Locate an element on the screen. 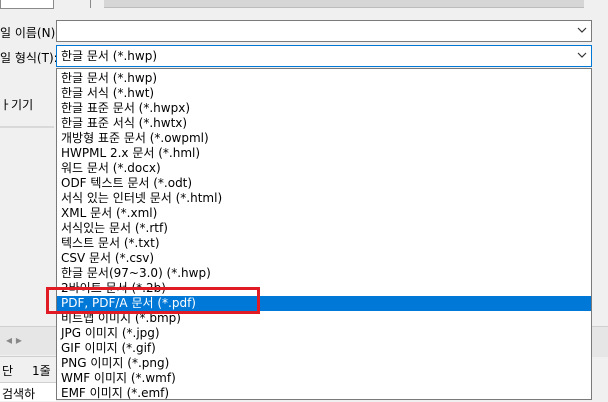  filetype-option: 워드 문서 (*.docx) is located at coordinates (324, 168).